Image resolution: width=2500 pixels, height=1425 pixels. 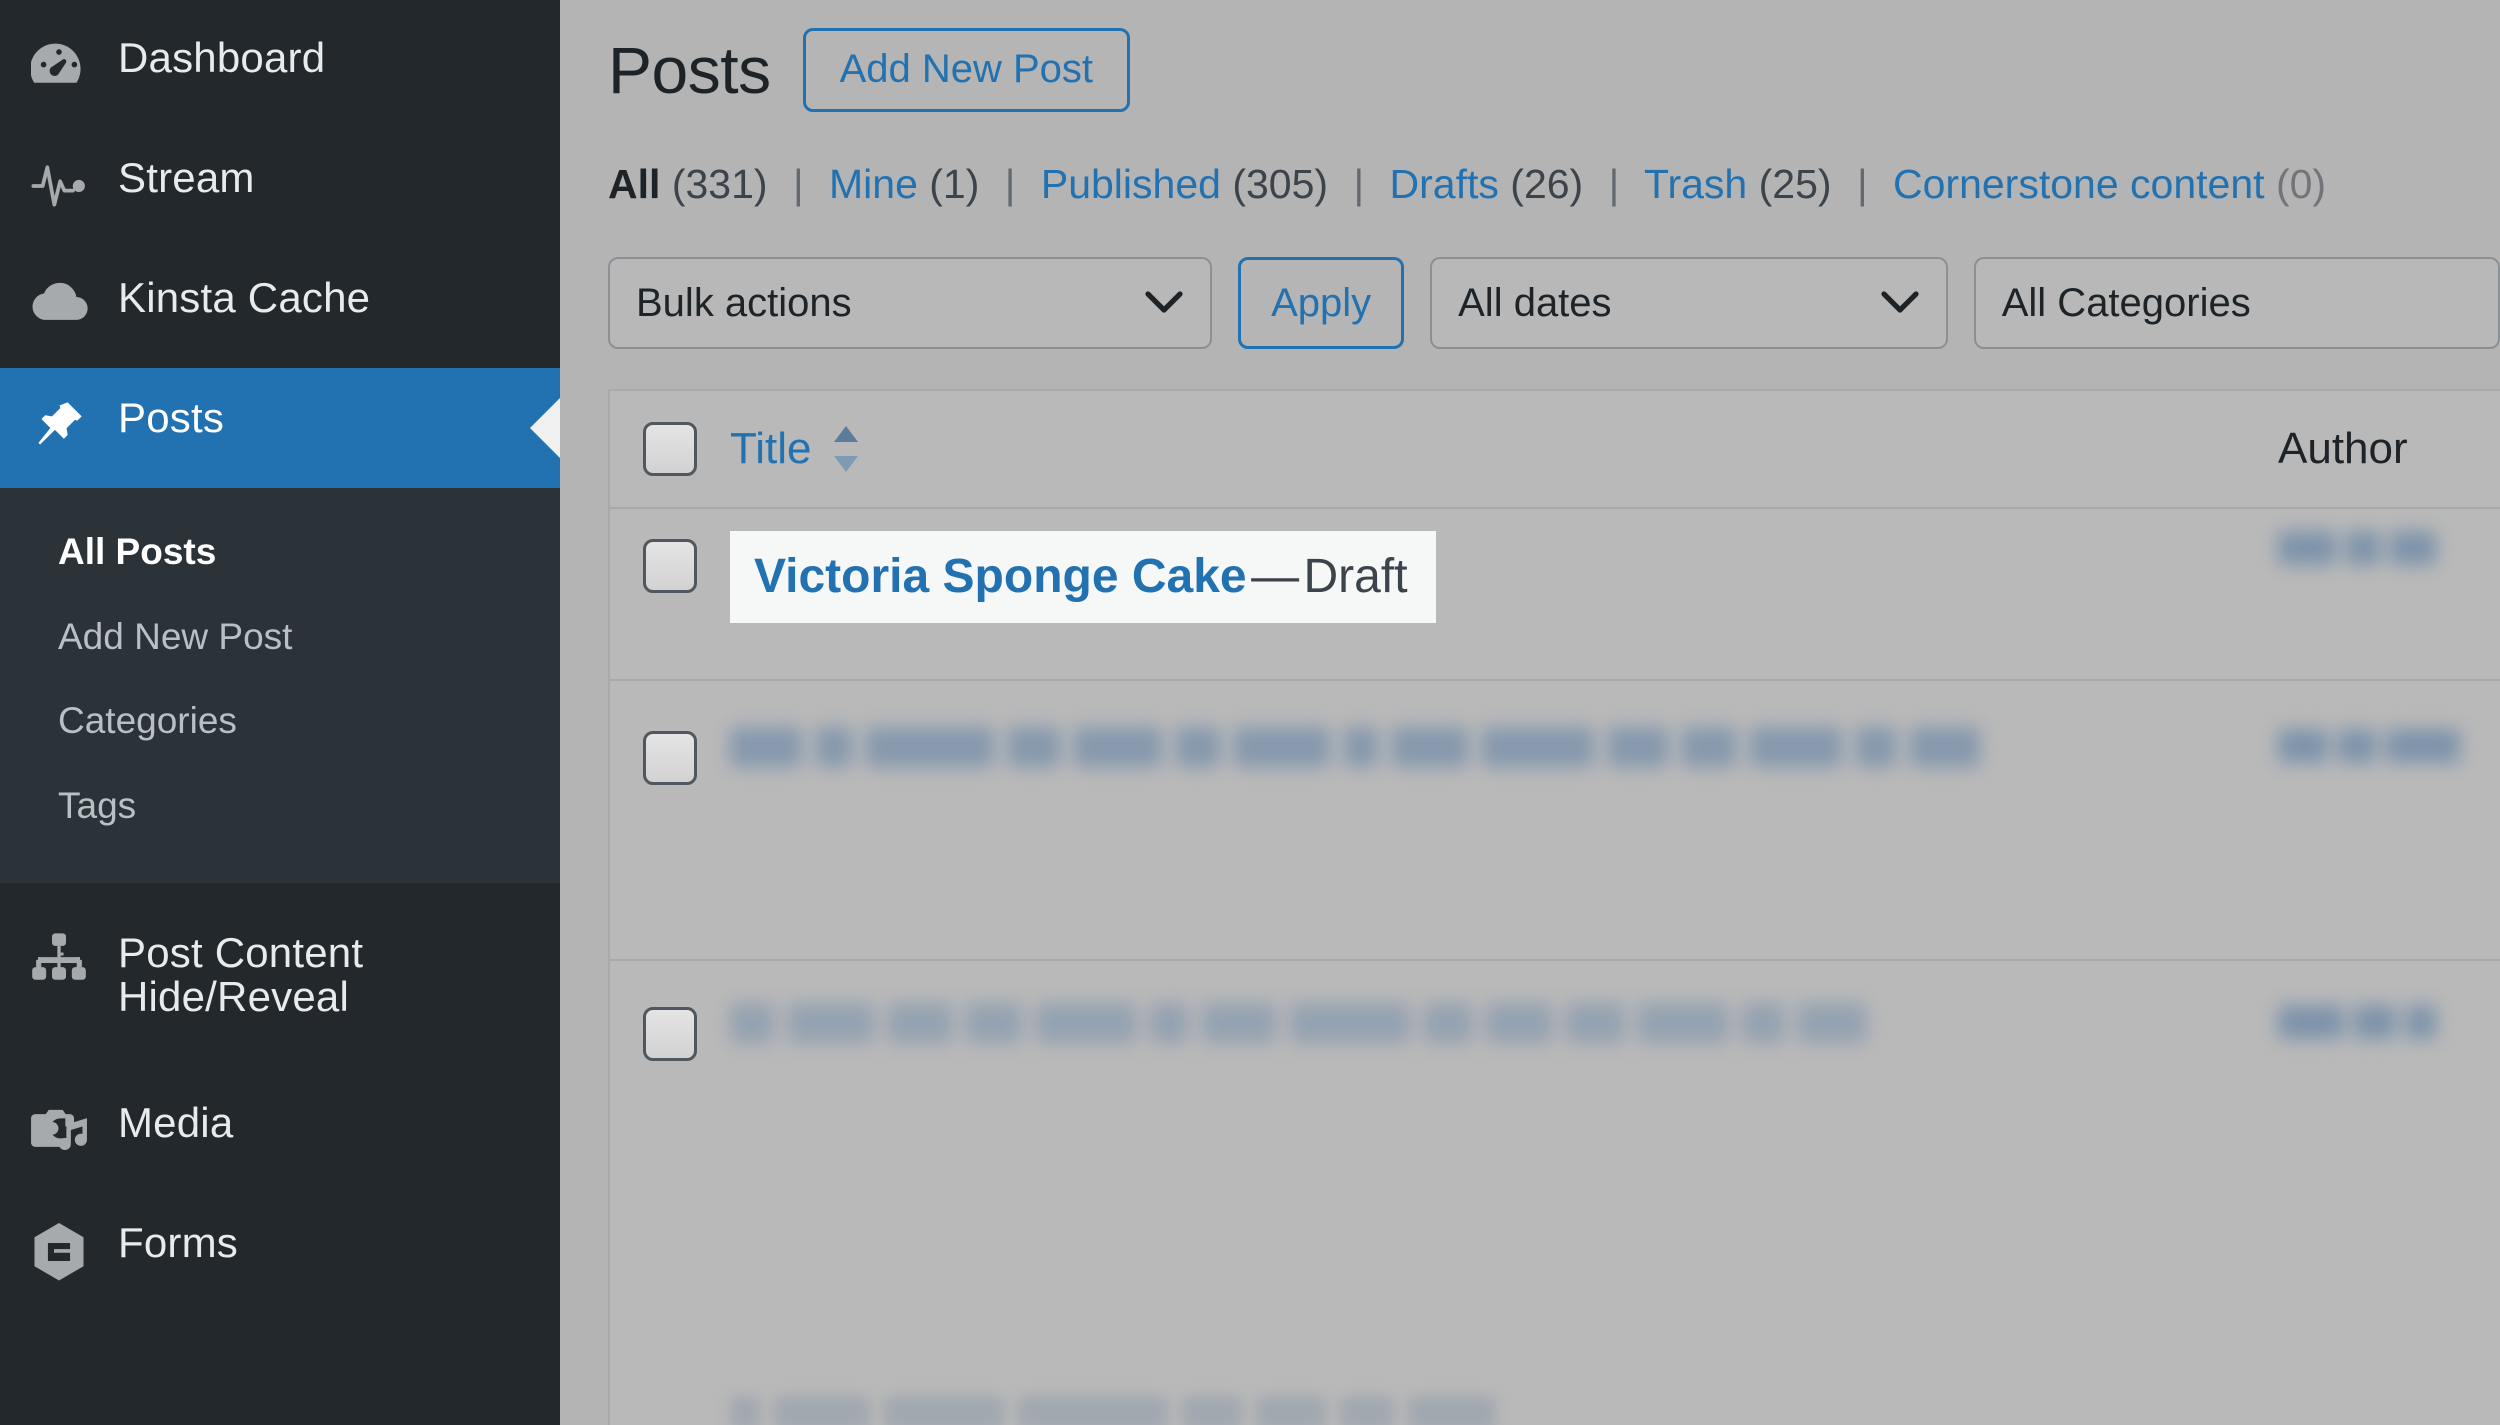 What do you see at coordinates (244, 297) in the screenshot?
I see `sidebar-item-label: Kinsta Cache` at bounding box center [244, 297].